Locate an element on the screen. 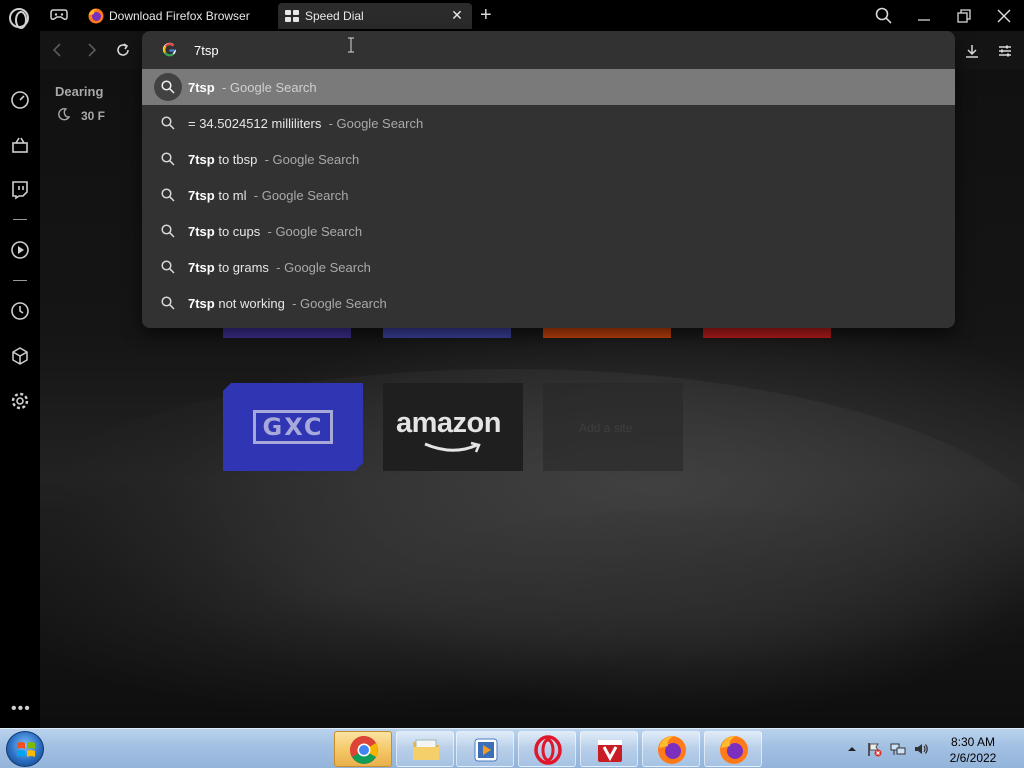 Image resolution: width=1024 pixels, height=768 pixels. weather-location: Dearing is located at coordinates (79, 91).